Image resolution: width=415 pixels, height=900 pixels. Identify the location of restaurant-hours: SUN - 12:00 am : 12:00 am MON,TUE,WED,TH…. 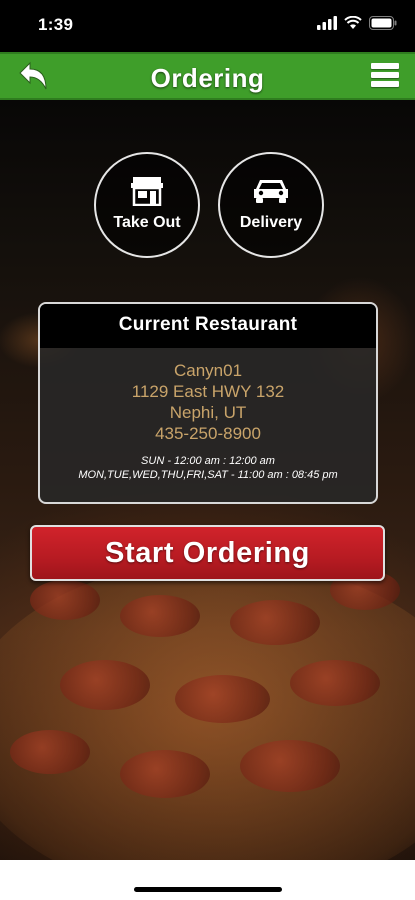
(208, 468).